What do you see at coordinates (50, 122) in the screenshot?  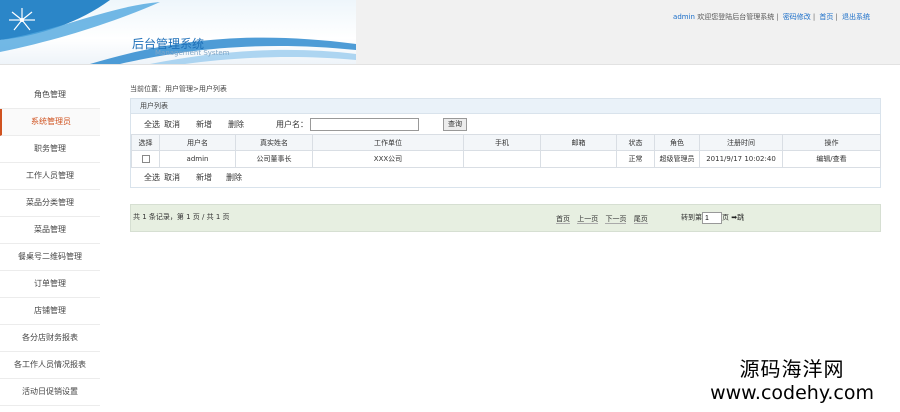 I see `sidebar-item-admins: 系统管理员` at bounding box center [50, 122].